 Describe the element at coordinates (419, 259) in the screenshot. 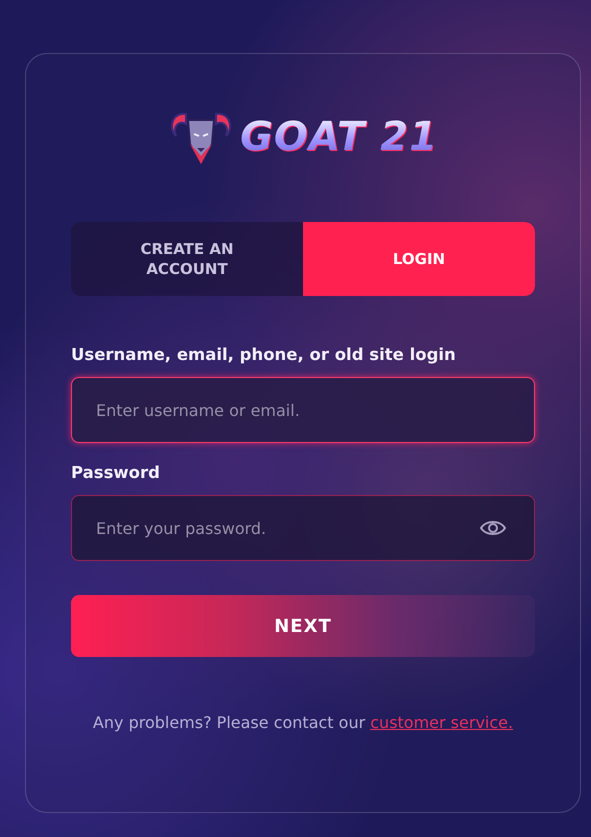

I see `tab: LOGIN` at that location.